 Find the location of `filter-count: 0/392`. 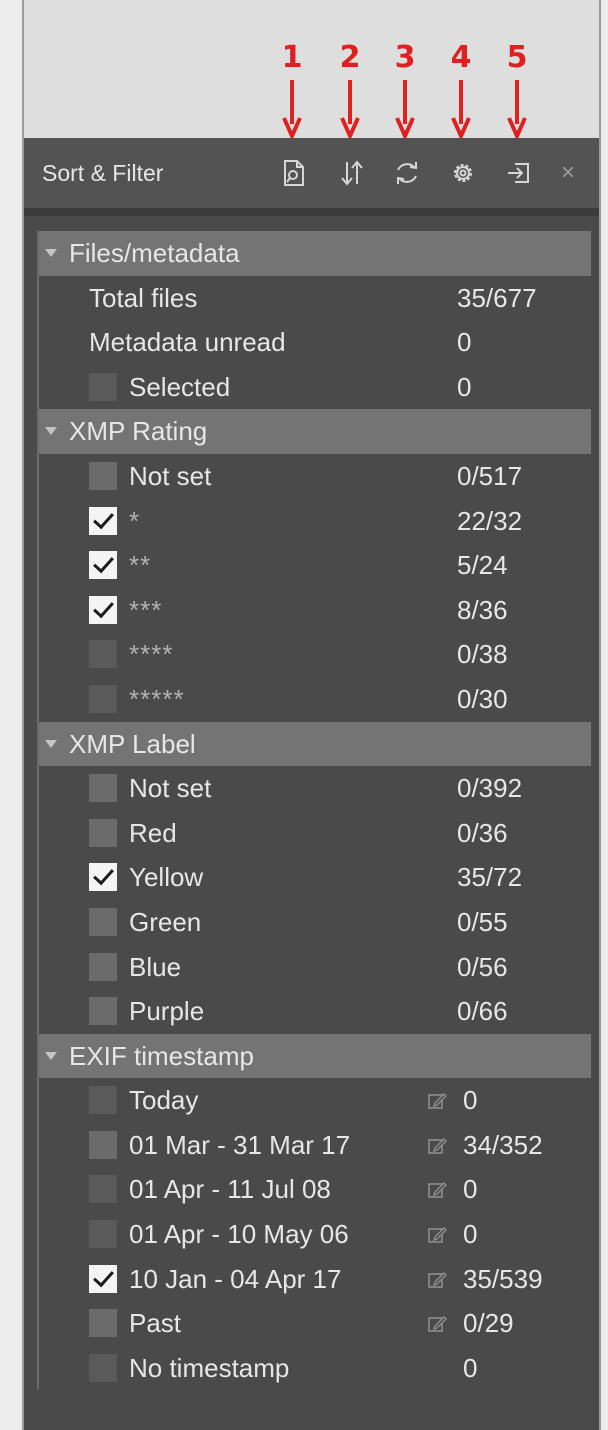

filter-count: 0/392 is located at coordinates (490, 788).